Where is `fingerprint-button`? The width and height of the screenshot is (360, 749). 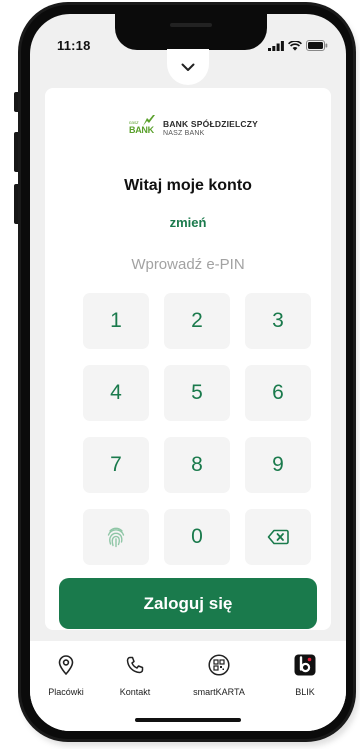
fingerprint-button is located at coordinates (116, 537).